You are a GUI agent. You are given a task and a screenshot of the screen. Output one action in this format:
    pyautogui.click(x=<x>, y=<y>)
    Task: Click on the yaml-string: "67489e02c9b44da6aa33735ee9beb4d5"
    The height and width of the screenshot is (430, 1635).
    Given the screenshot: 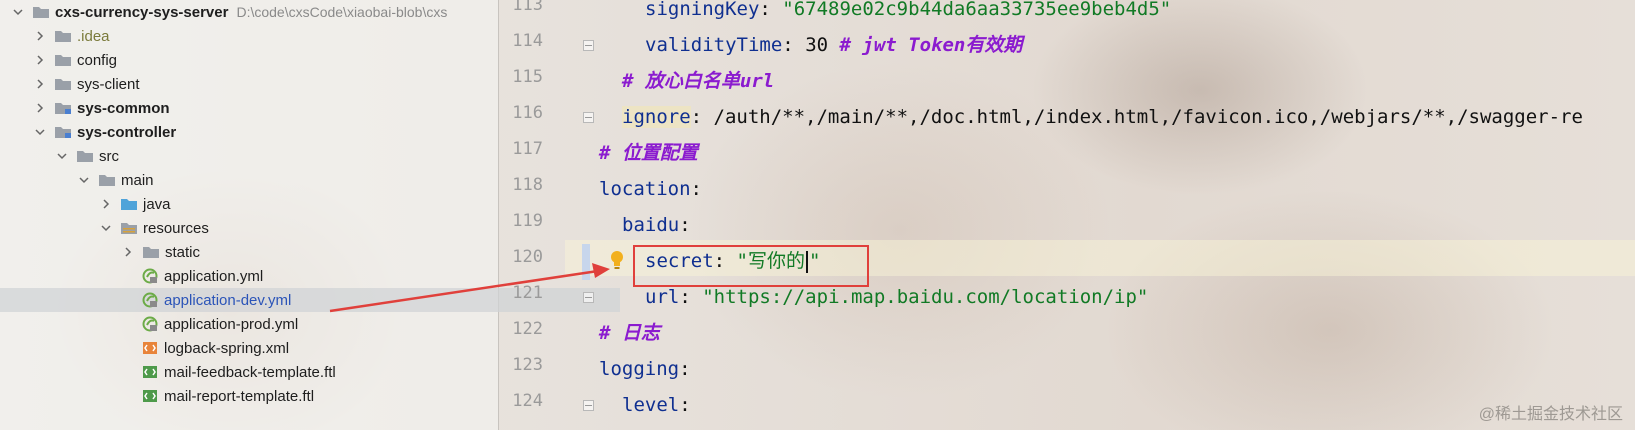 What is the action you would take?
    pyautogui.click(x=977, y=10)
    